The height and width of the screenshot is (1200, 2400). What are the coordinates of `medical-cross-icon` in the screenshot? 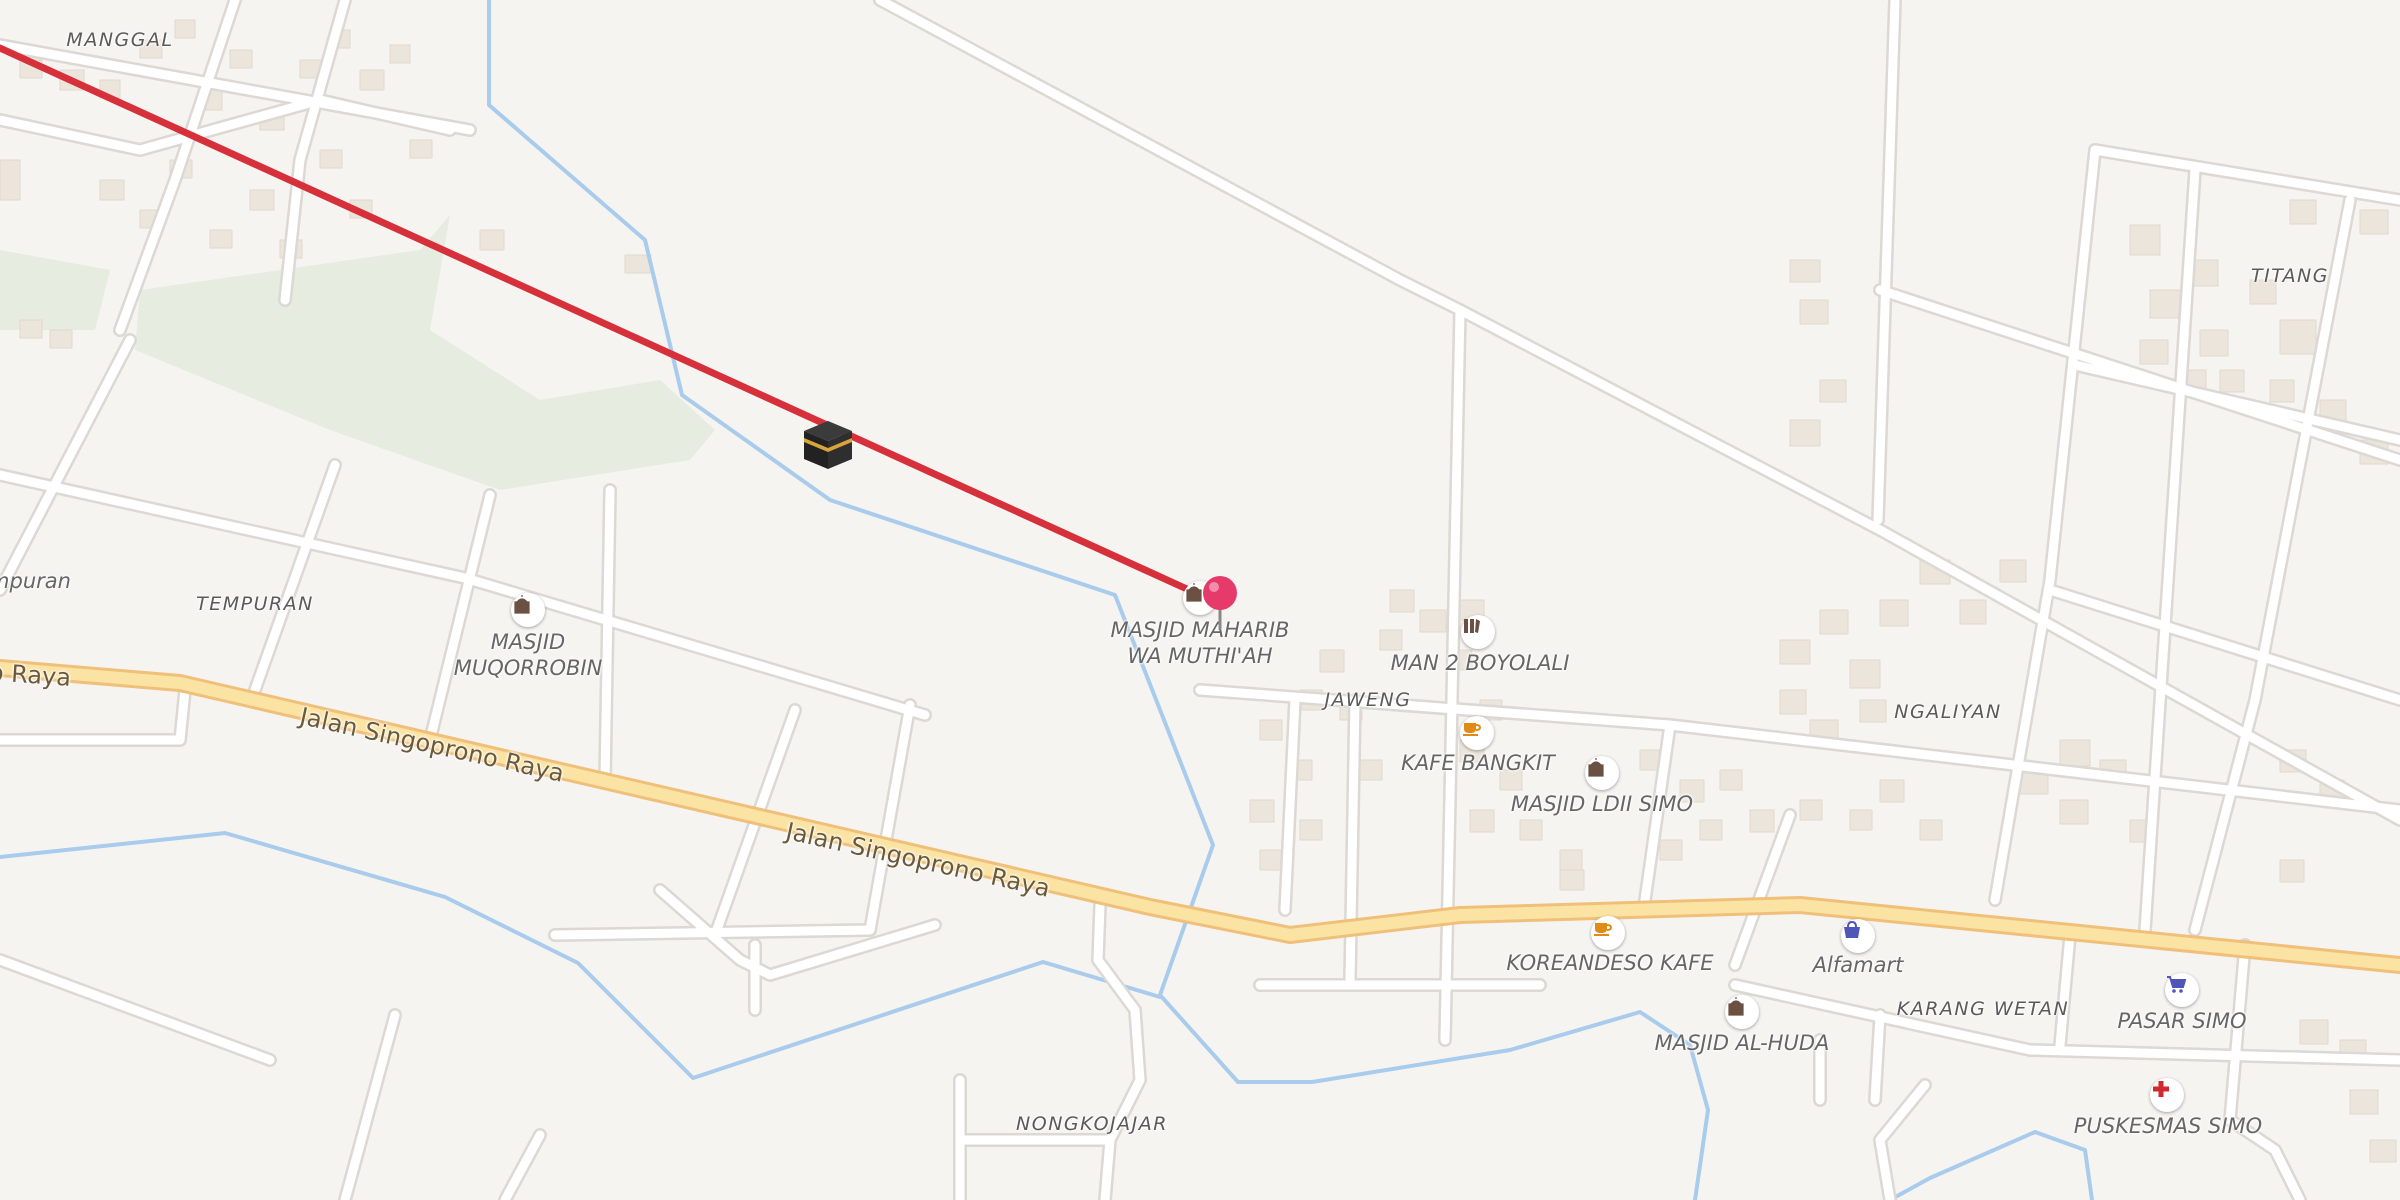 It's located at (2167, 1095).